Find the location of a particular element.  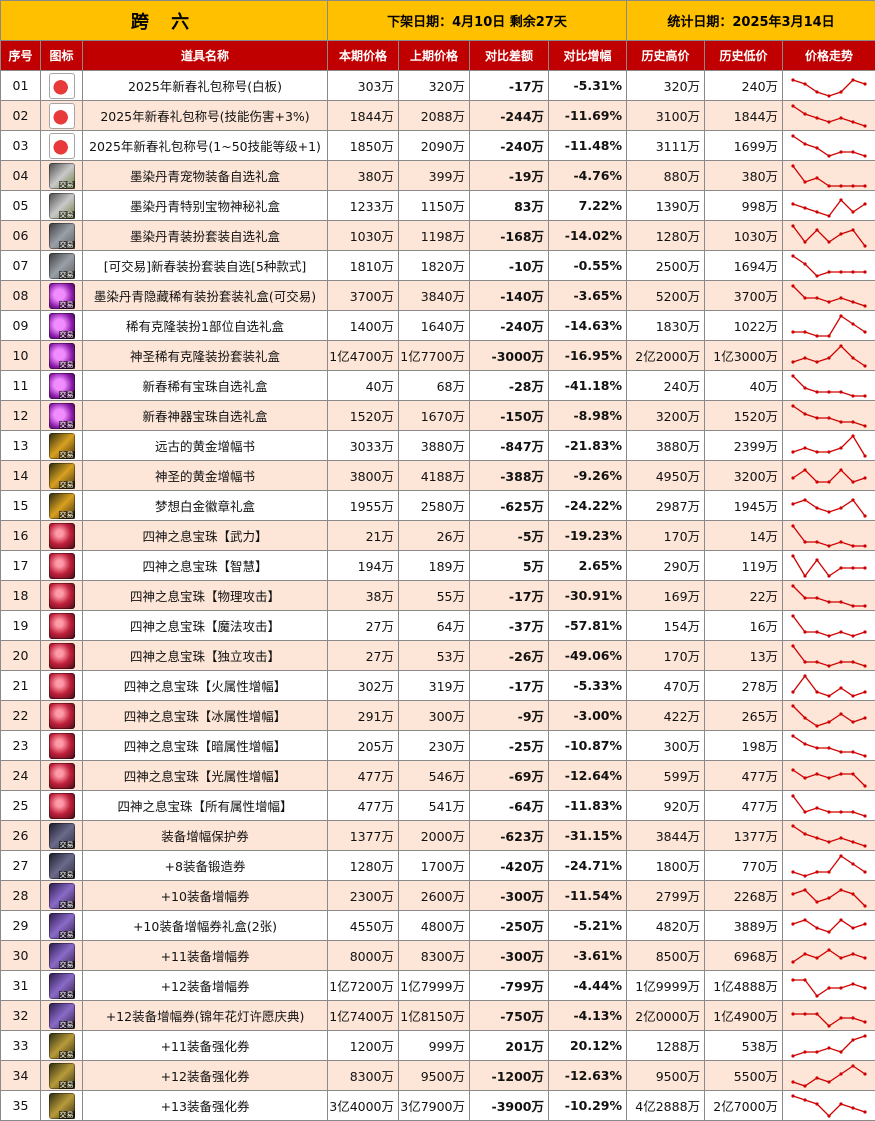

item-name: 墨染丹青装扮套装自选礼盒 is located at coordinates (205, 235).